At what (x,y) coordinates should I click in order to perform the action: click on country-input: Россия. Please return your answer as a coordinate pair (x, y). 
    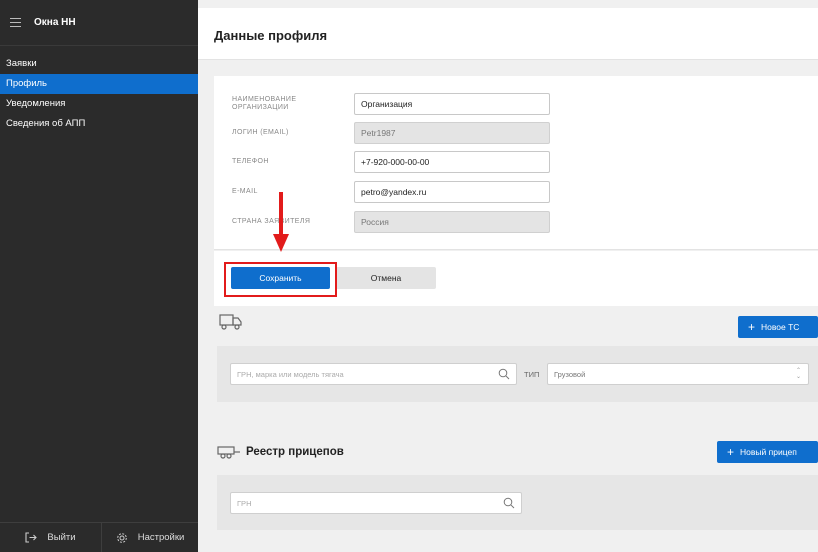
    Looking at the image, I should click on (452, 222).